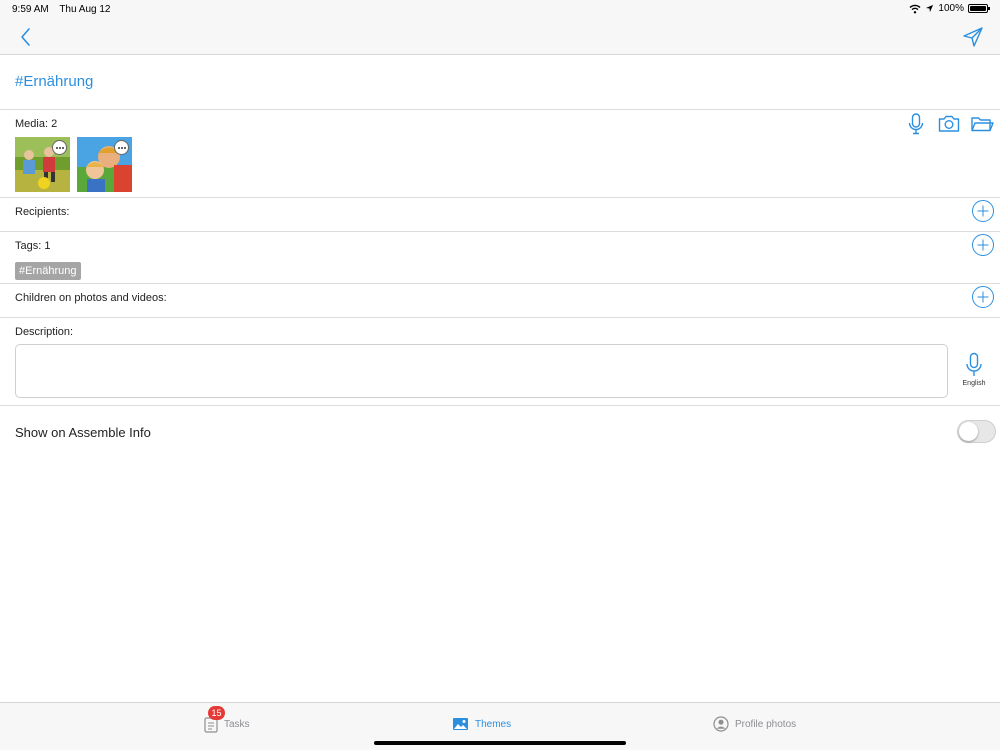 The width and height of the screenshot is (1000, 750). I want to click on person-circle-icon, so click(721, 724).